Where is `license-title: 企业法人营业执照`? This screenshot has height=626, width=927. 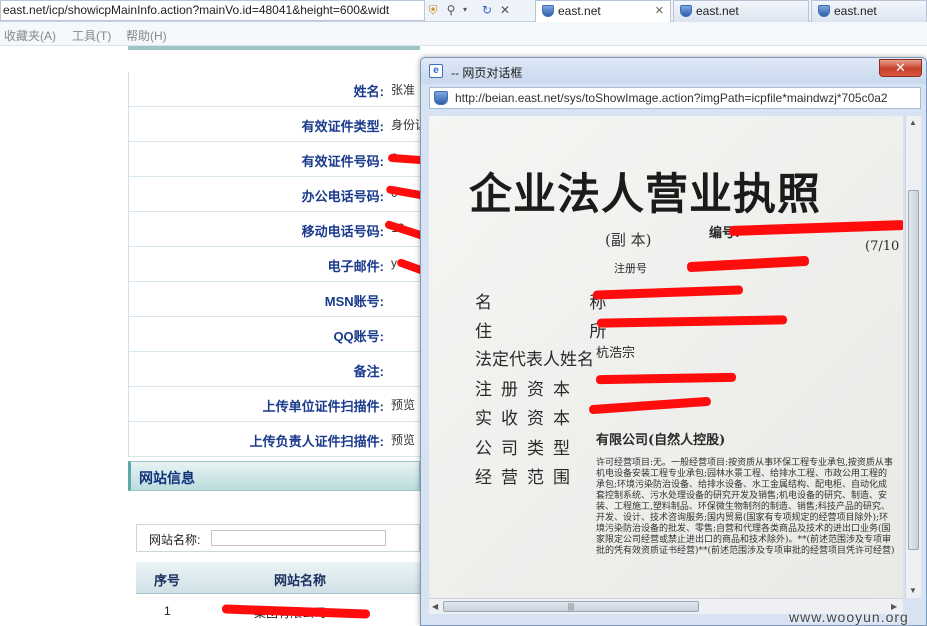 license-title: 企业法人营业执照 is located at coordinates (645, 195).